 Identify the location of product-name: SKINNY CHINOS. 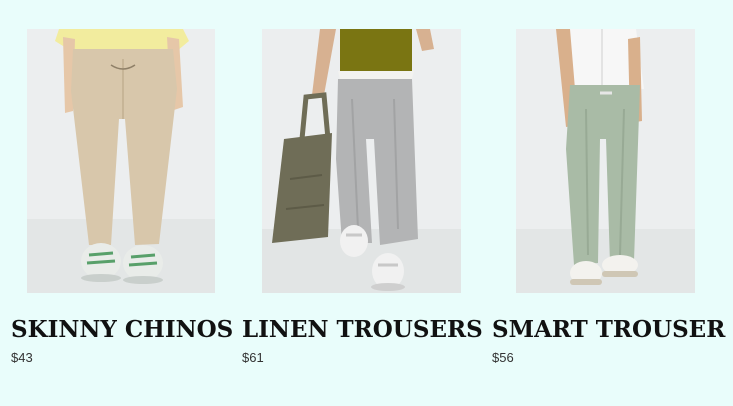
(122, 329).